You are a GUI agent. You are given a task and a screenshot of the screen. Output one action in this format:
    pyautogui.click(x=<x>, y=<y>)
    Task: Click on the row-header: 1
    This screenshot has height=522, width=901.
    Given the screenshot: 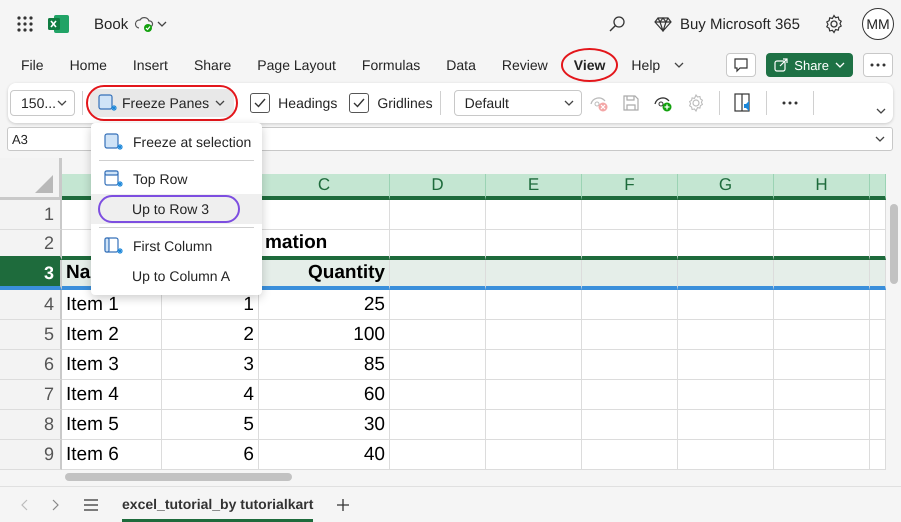 What is the action you would take?
    pyautogui.click(x=31, y=215)
    